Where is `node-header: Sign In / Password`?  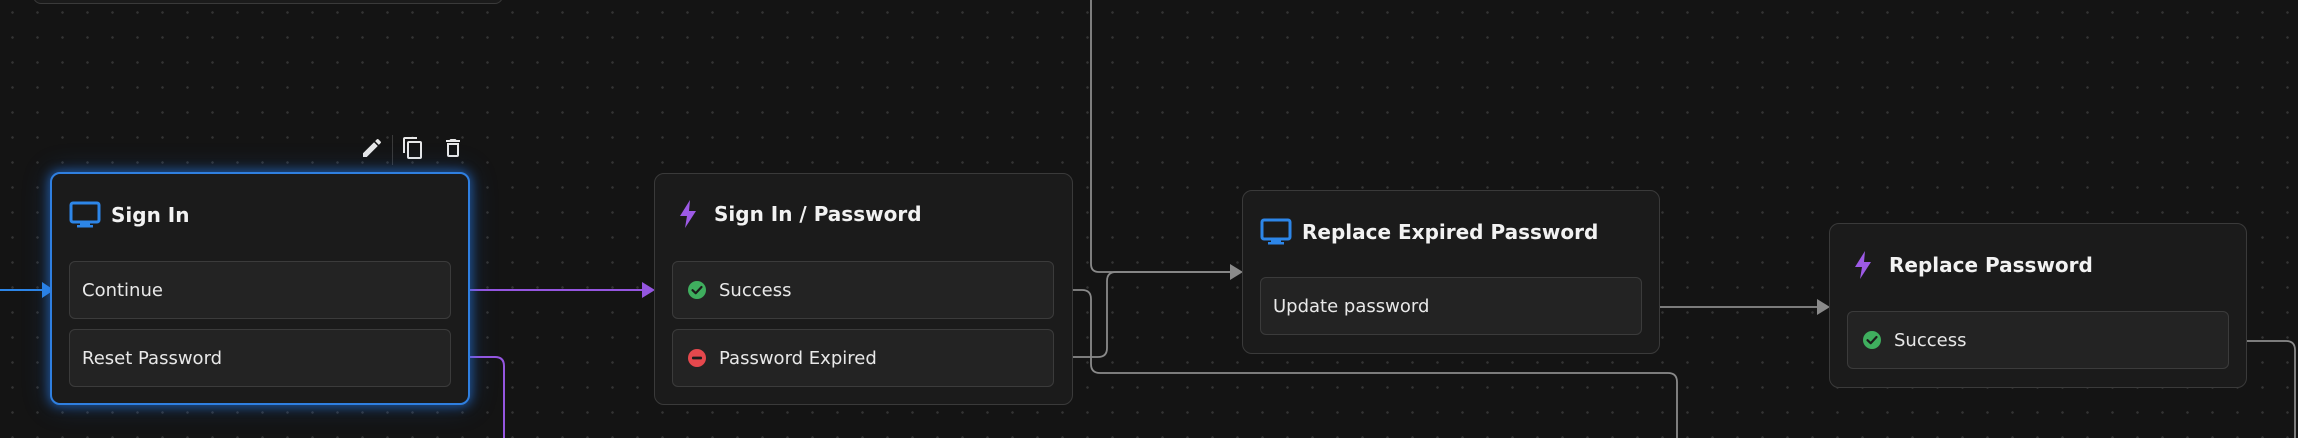 node-header: Sign In / Password is located at coordinates (863, 214).